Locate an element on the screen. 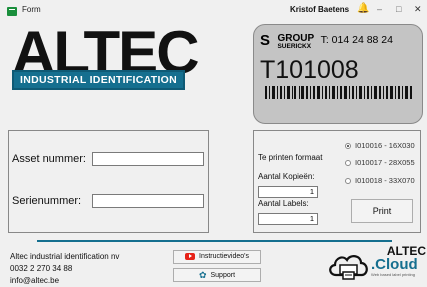  footer-divider is located at coordinates (214, 241).